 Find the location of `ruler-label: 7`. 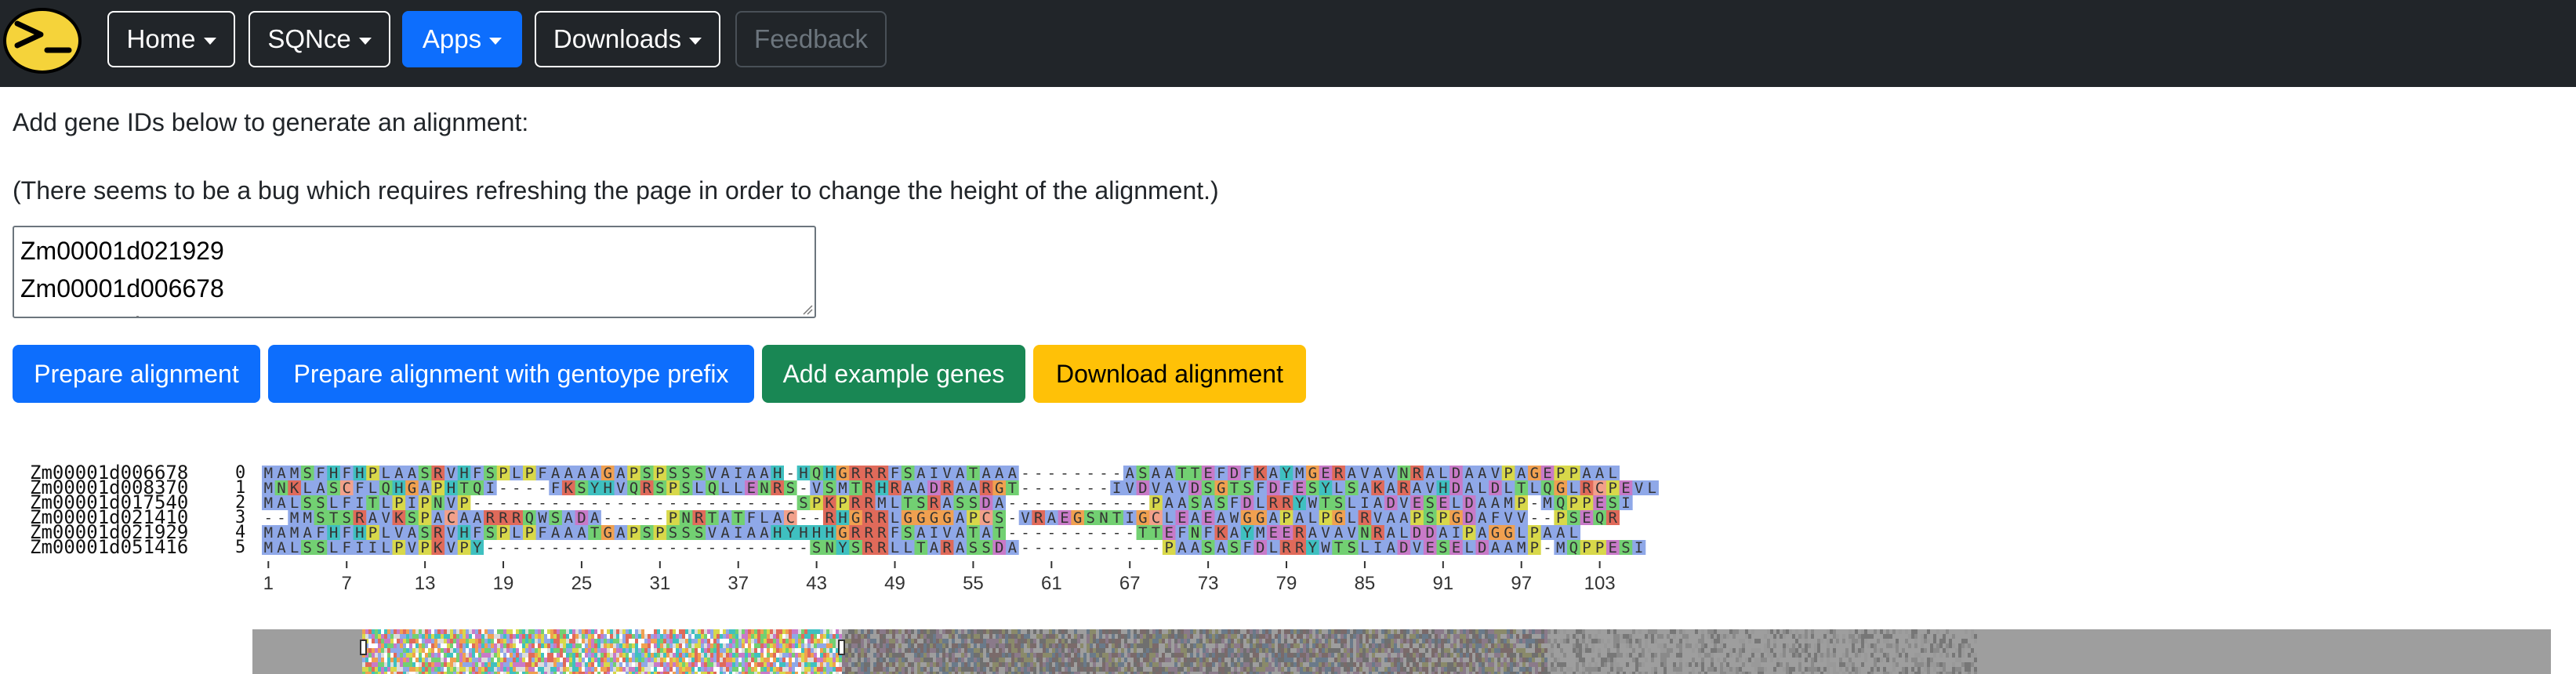

ruler-label: 7 is located at coordinates (347, 584).